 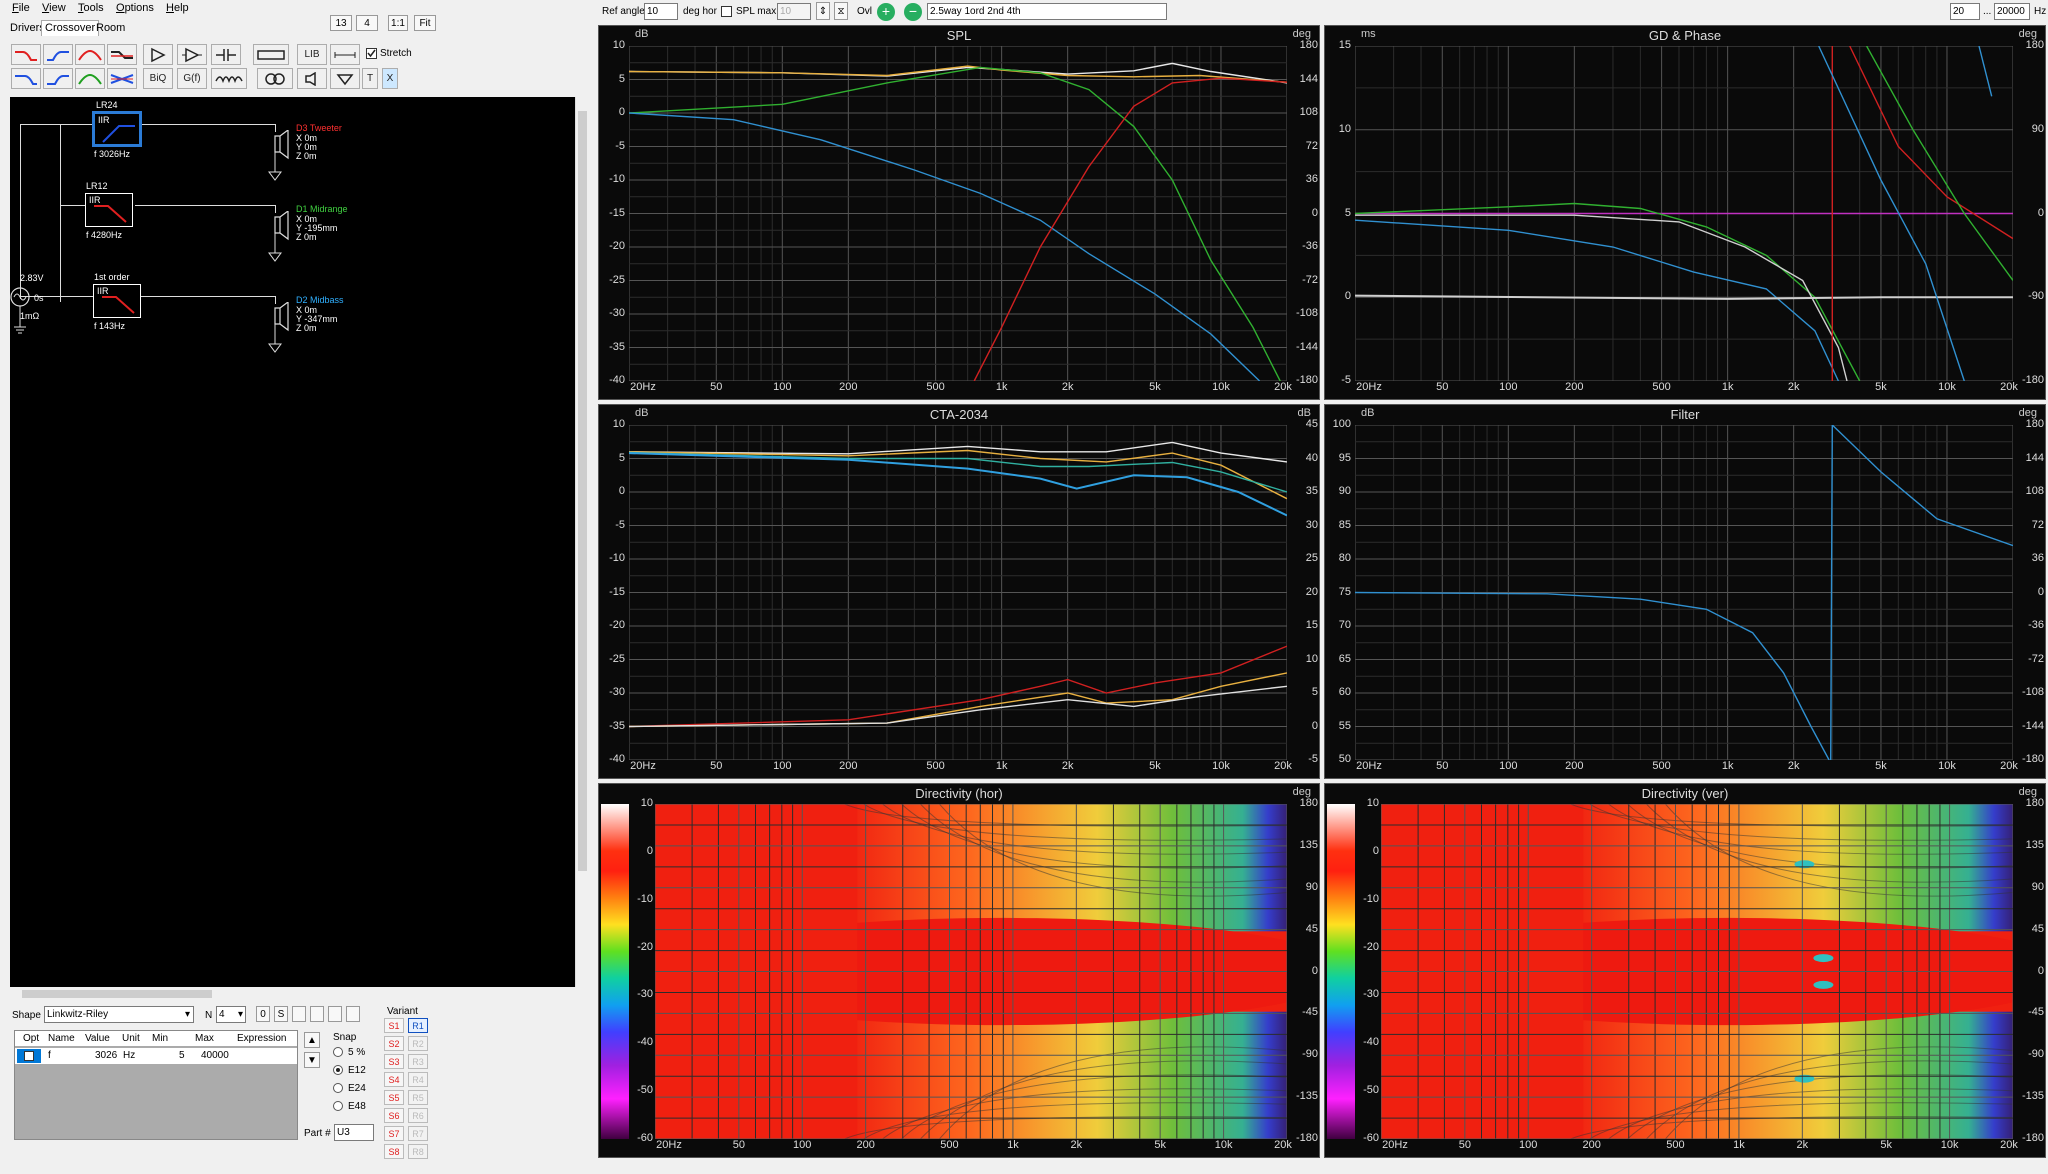 What do you see at coordinates (913, 12) in the screenshot?
I see `remove-overlay-icon: −` at bounding box center [913, 12].